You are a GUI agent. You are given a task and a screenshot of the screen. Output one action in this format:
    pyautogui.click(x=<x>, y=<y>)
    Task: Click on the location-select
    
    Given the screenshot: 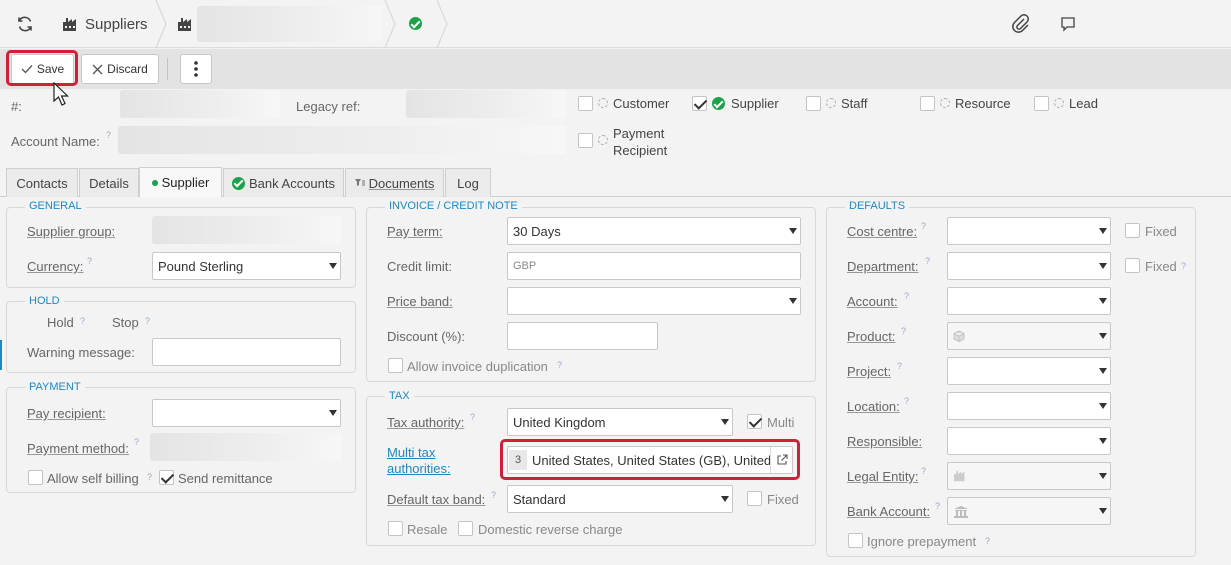 What is the action you would take?
    pyautogui.click(x=1029, y=406)
    